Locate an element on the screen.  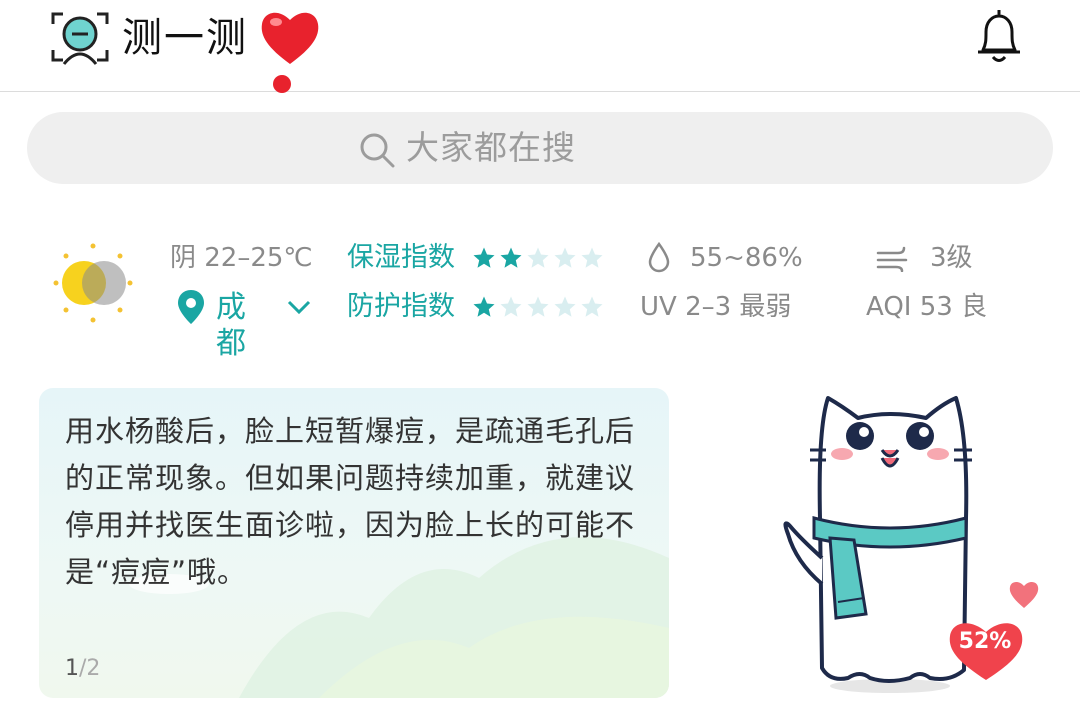
bell-icon is located at coordinates (999, 36).